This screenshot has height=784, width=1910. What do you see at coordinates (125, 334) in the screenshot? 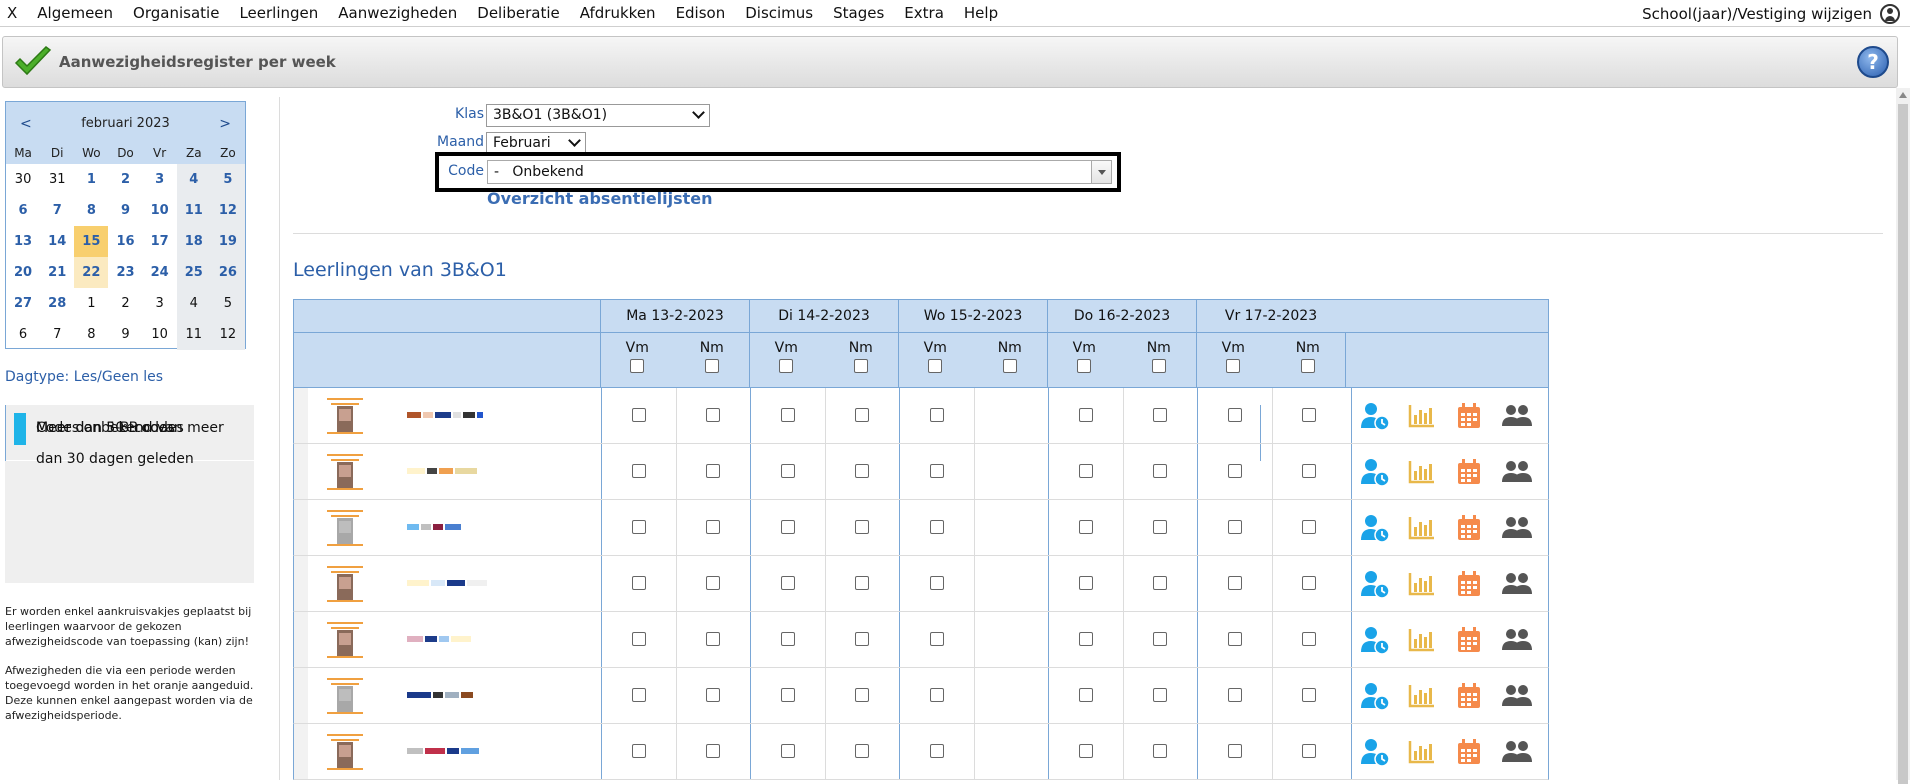
I see `calendar-day: 9` at bounding box center [125, 334].